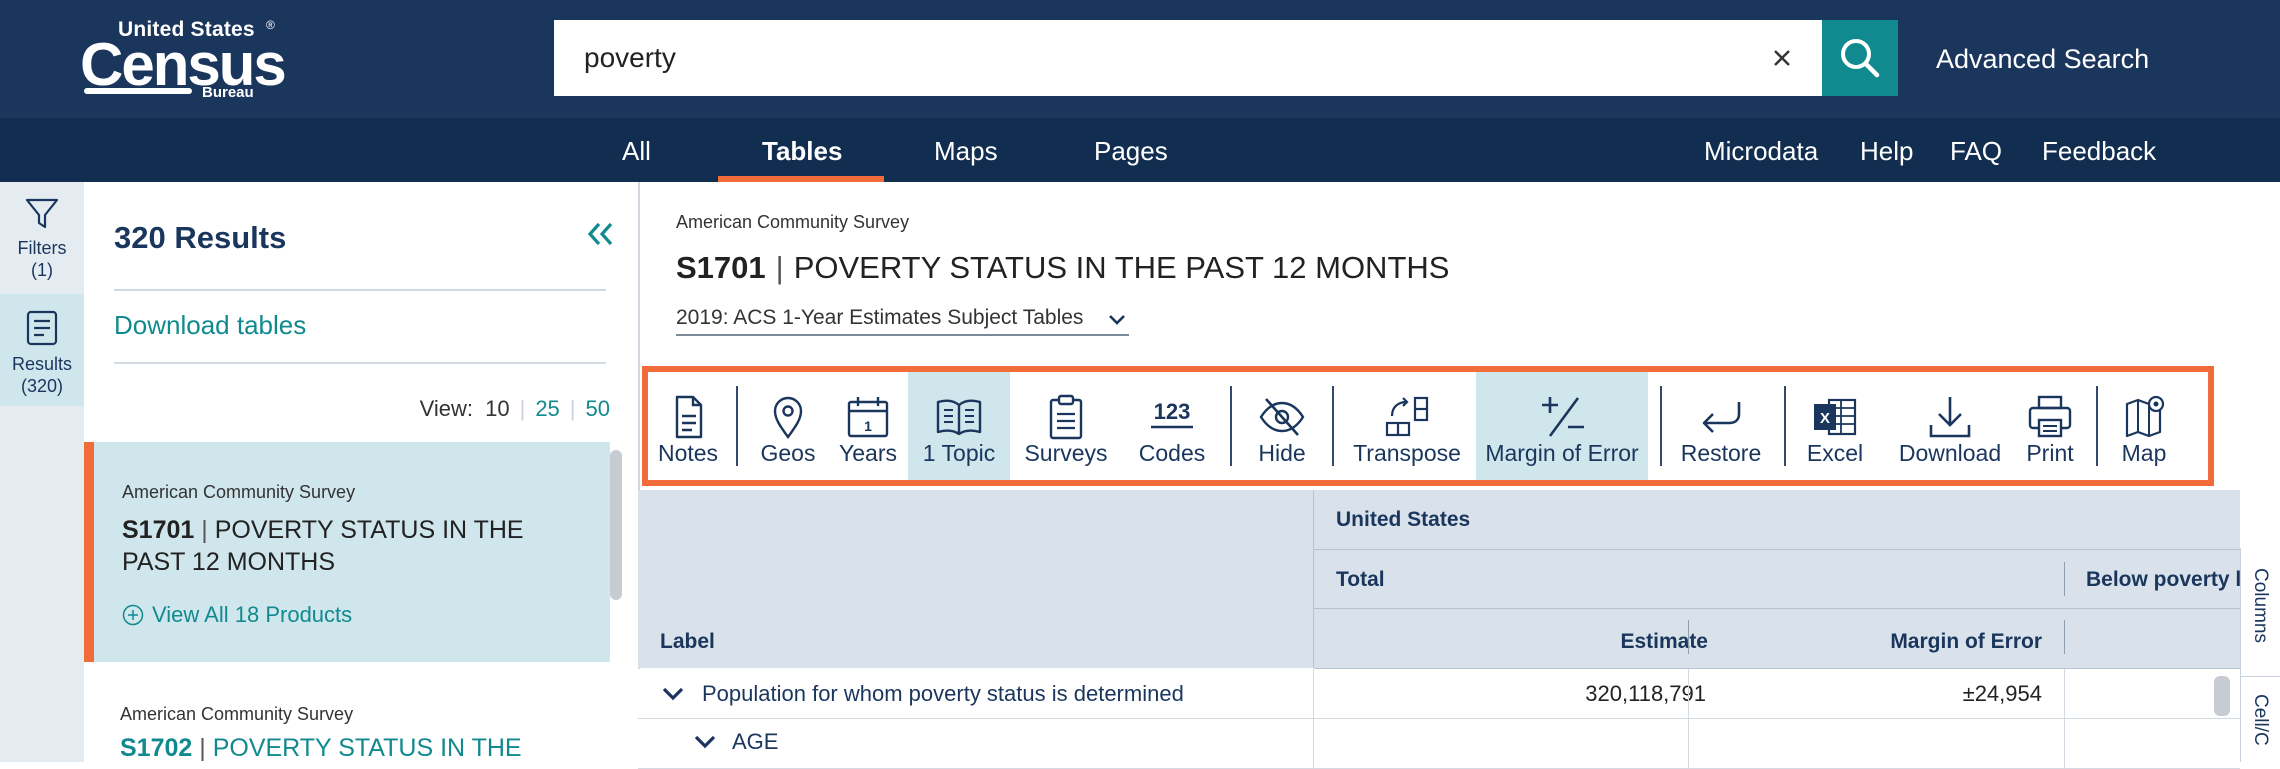  Describe the element at coordinates (210, 325) in the screenshot. I see `download-tables-link: Download tables` at that location.